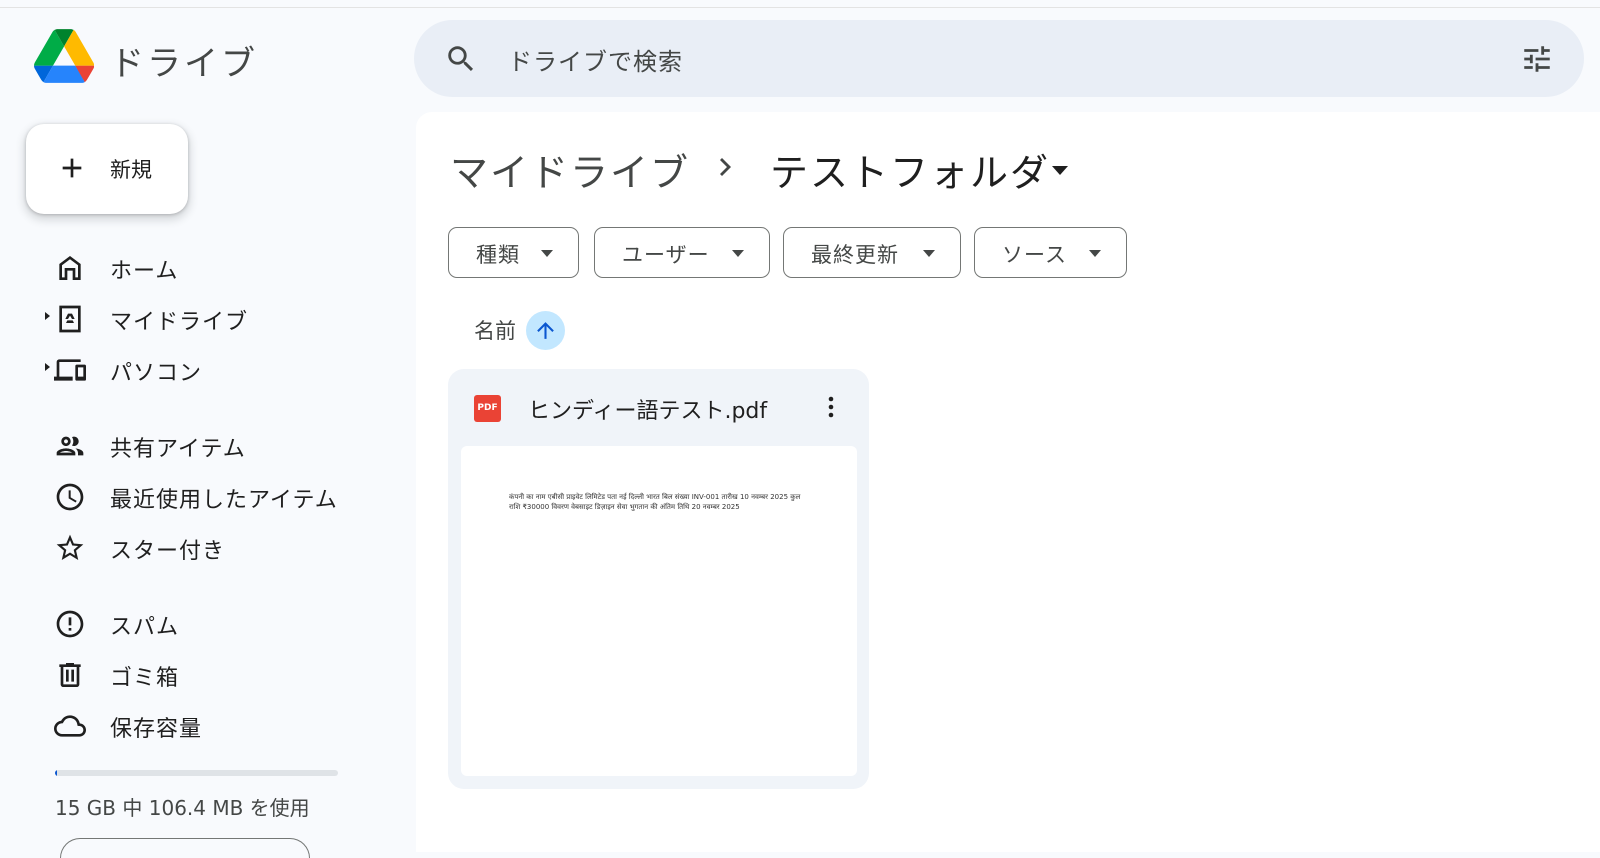 The image size is (1600, 858). What do you see at coordinates (70, 370) in the screenshot?
I see `computers-icon` at bounding box center [70, 370].